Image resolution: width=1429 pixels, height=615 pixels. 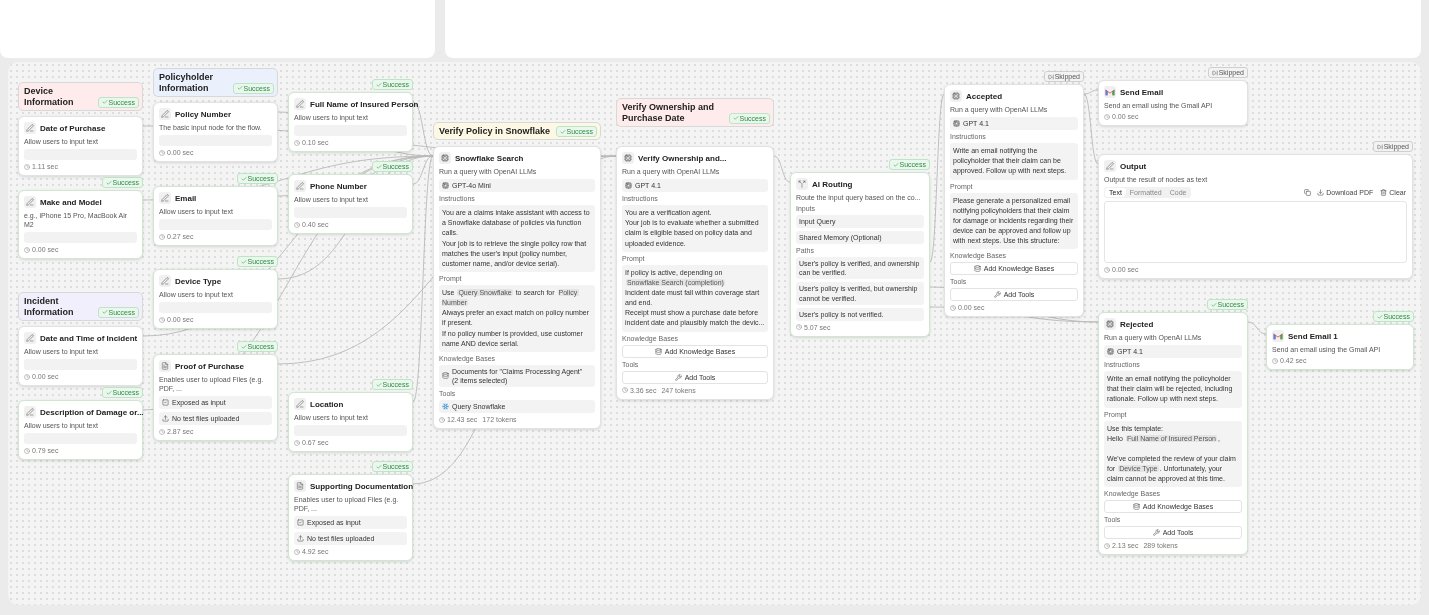 What do you see at coordinates (49, 97) in the screenshot?
I see `group-title: Device Information` at bounding box center [49, 97].